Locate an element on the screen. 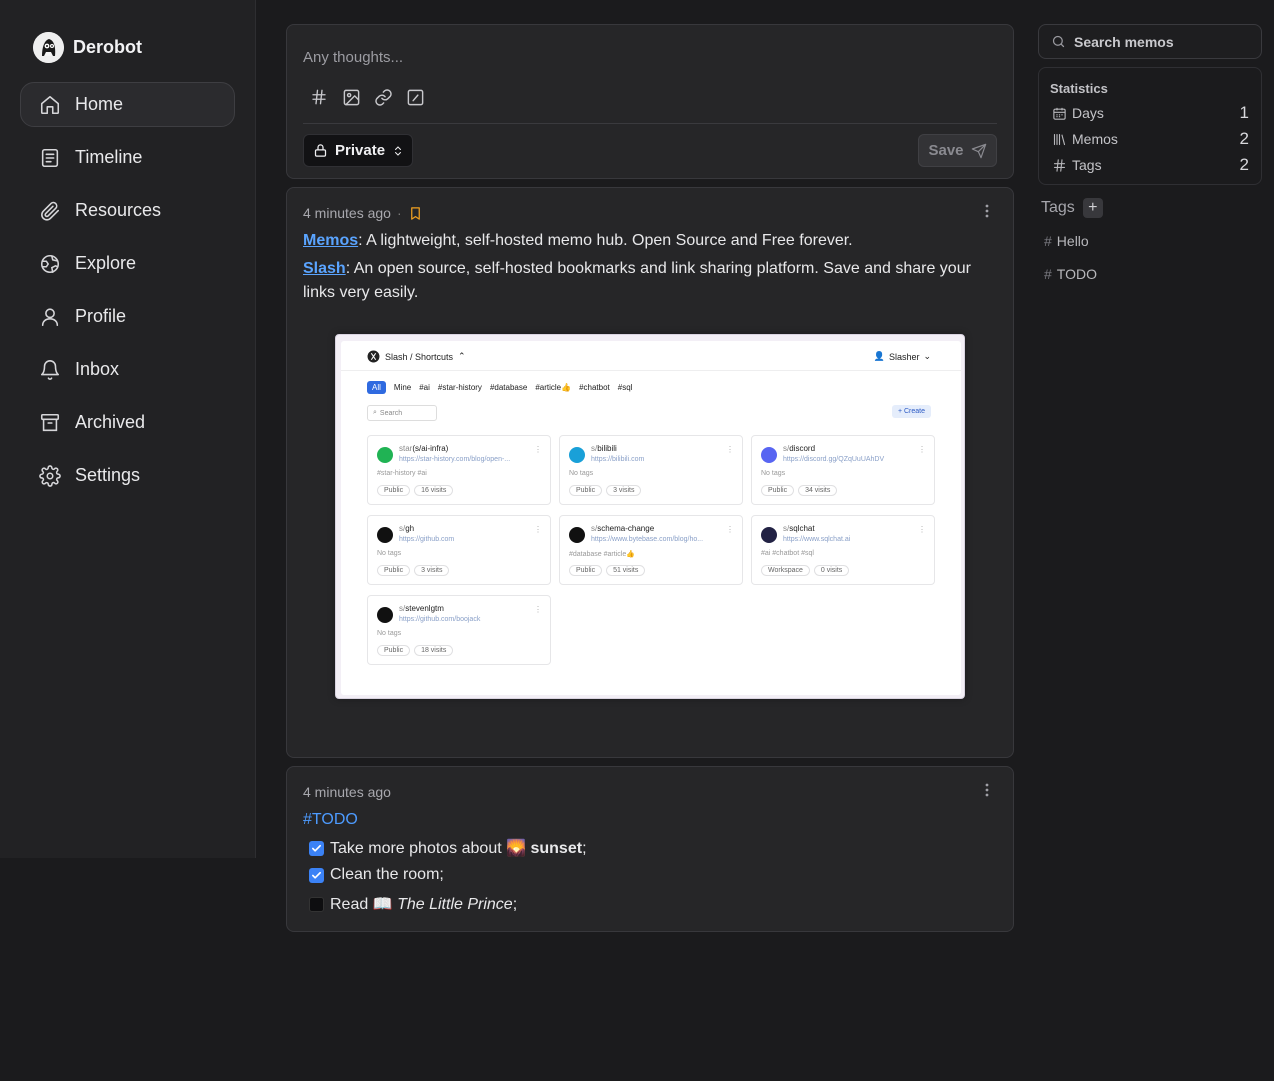 This screenshot has width=1274, height=1081. timeline-icon is located at coordinates (50, 158).